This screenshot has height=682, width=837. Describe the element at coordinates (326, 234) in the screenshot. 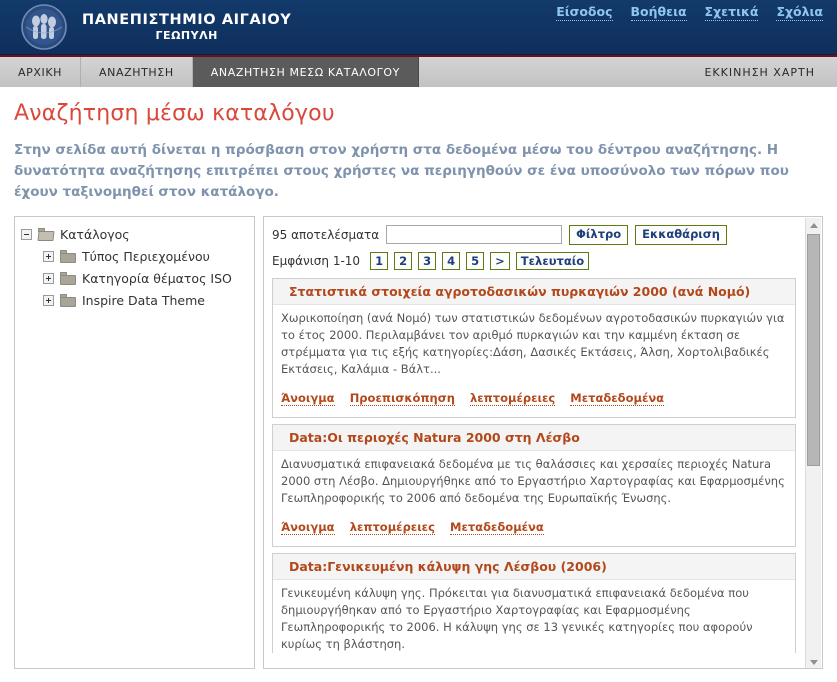

I see `results-count-label: 95 αποτελέσματα` at that location.